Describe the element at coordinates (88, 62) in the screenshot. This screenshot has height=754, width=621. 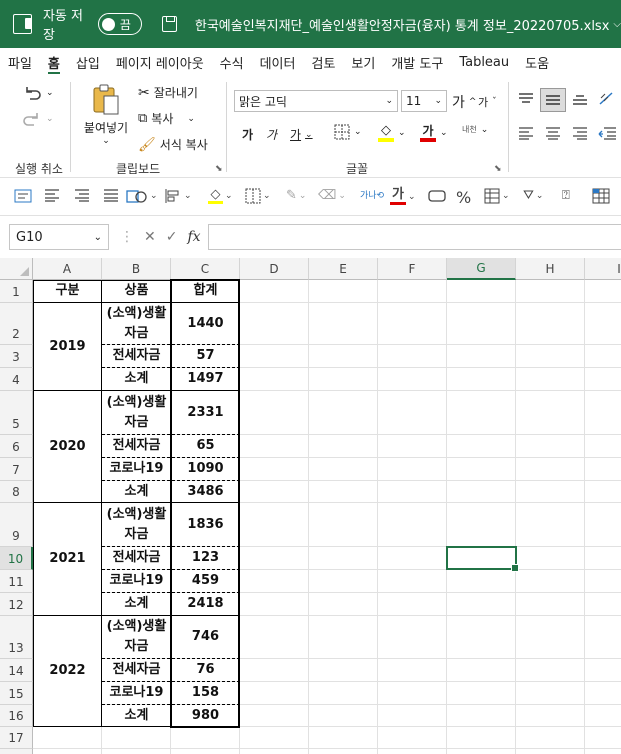
I see `tab-2: 삽입` at that location.